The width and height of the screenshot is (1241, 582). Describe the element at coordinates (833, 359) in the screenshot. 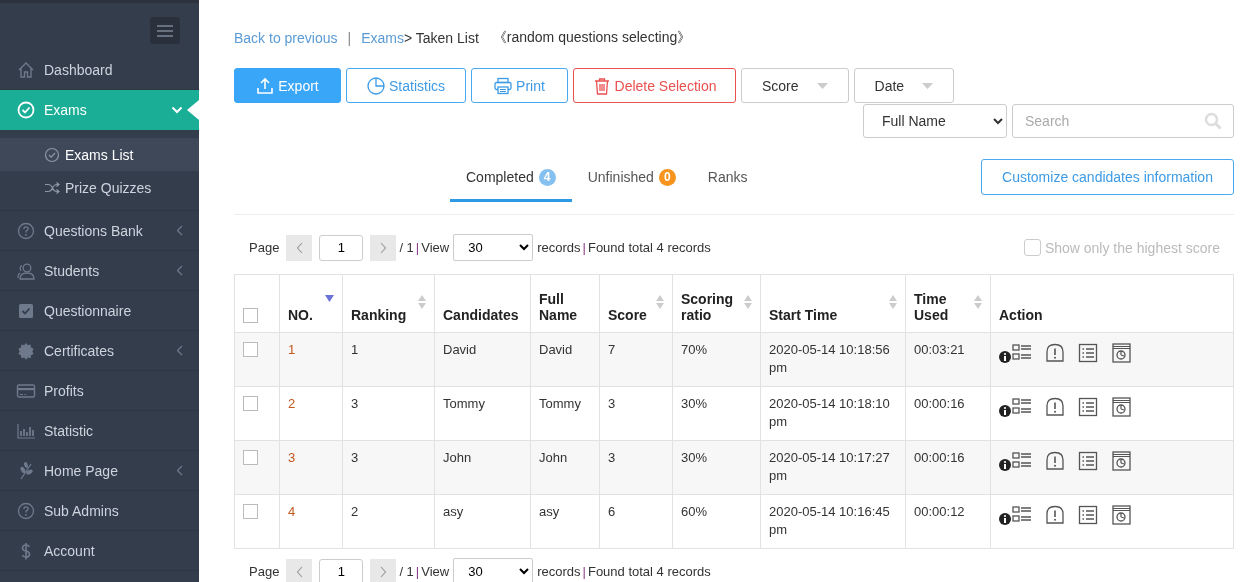

I see `table-cell: 2020-05-14 10:18:56 pm` at that location.